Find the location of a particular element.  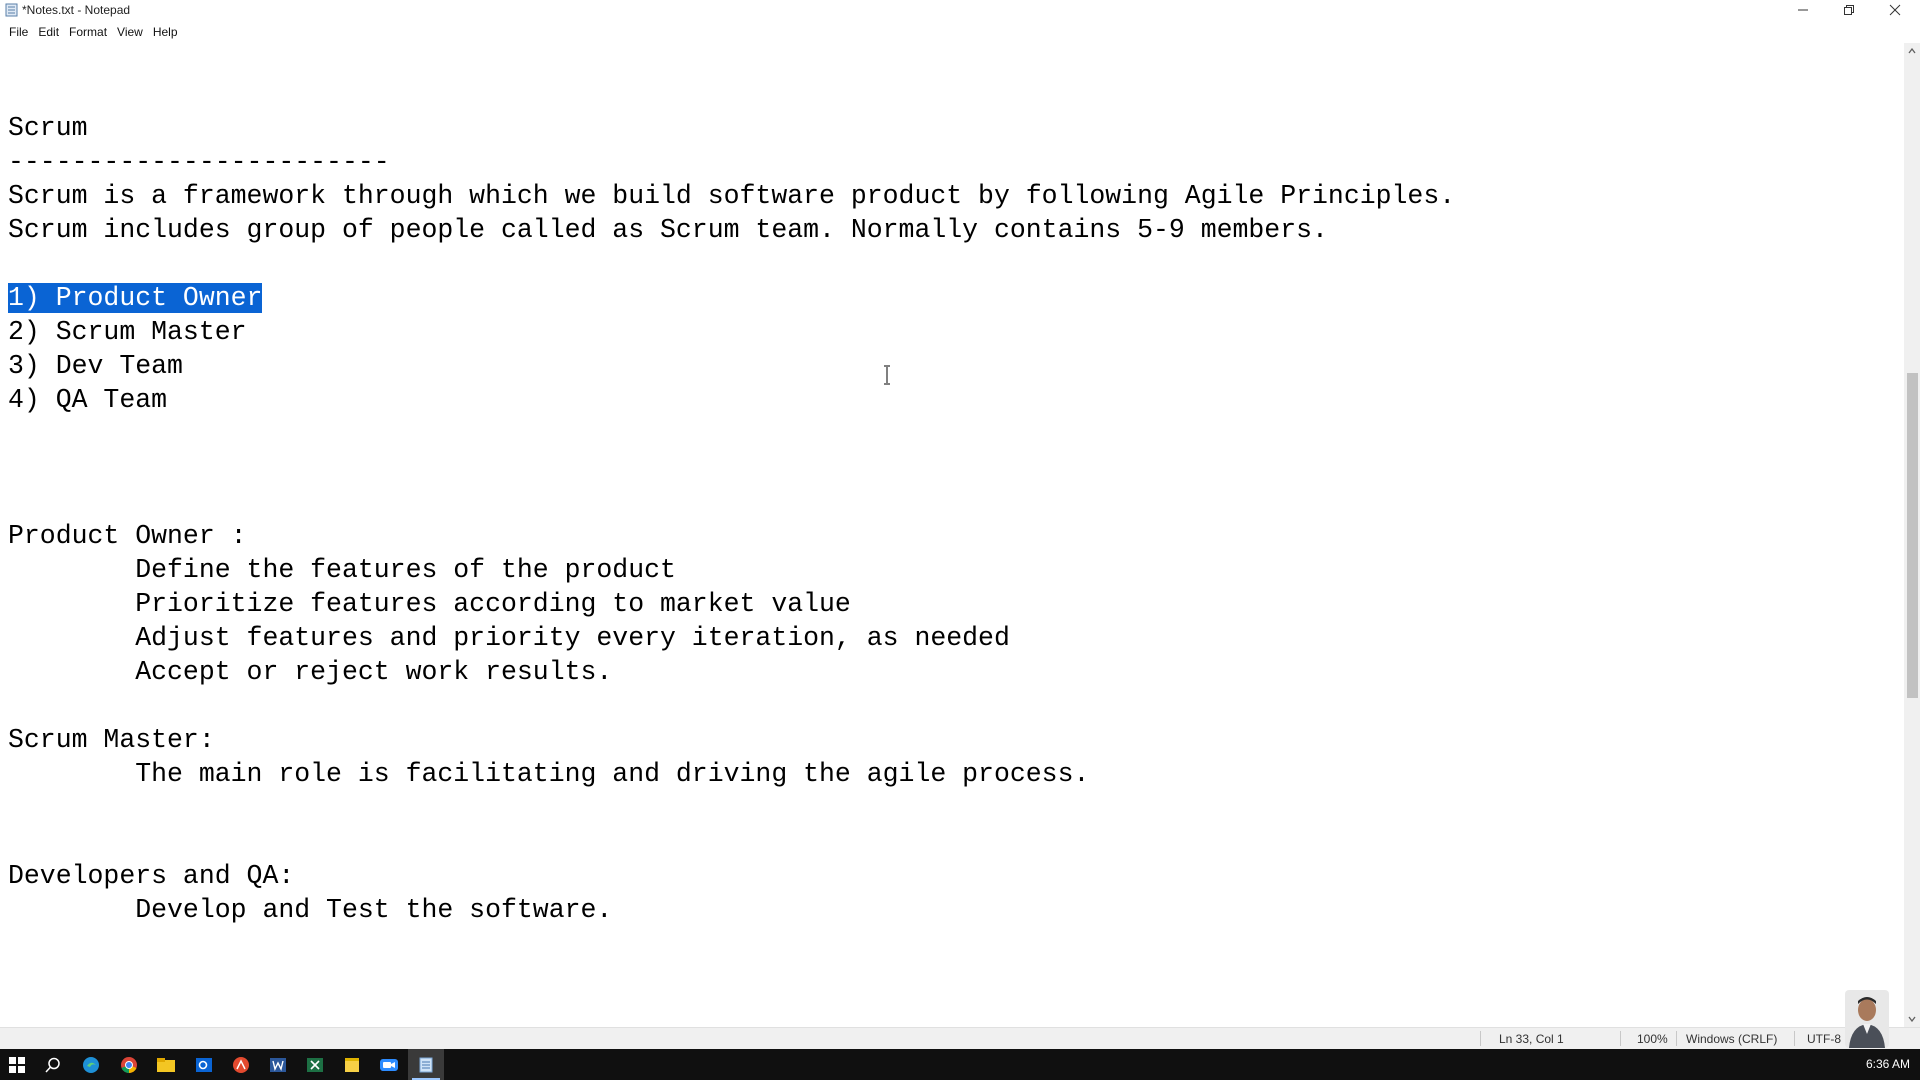

chevron-down-icon is located at coordinates (1912, 1019).